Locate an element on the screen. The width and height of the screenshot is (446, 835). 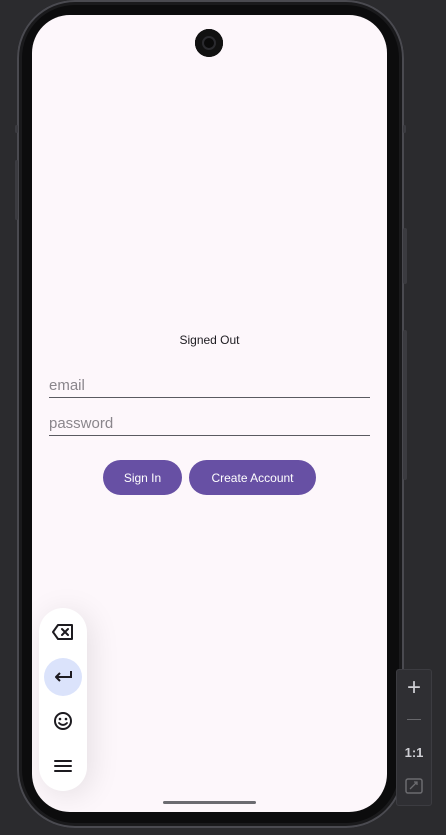
home-indicator is located at coordinates (209, 802).